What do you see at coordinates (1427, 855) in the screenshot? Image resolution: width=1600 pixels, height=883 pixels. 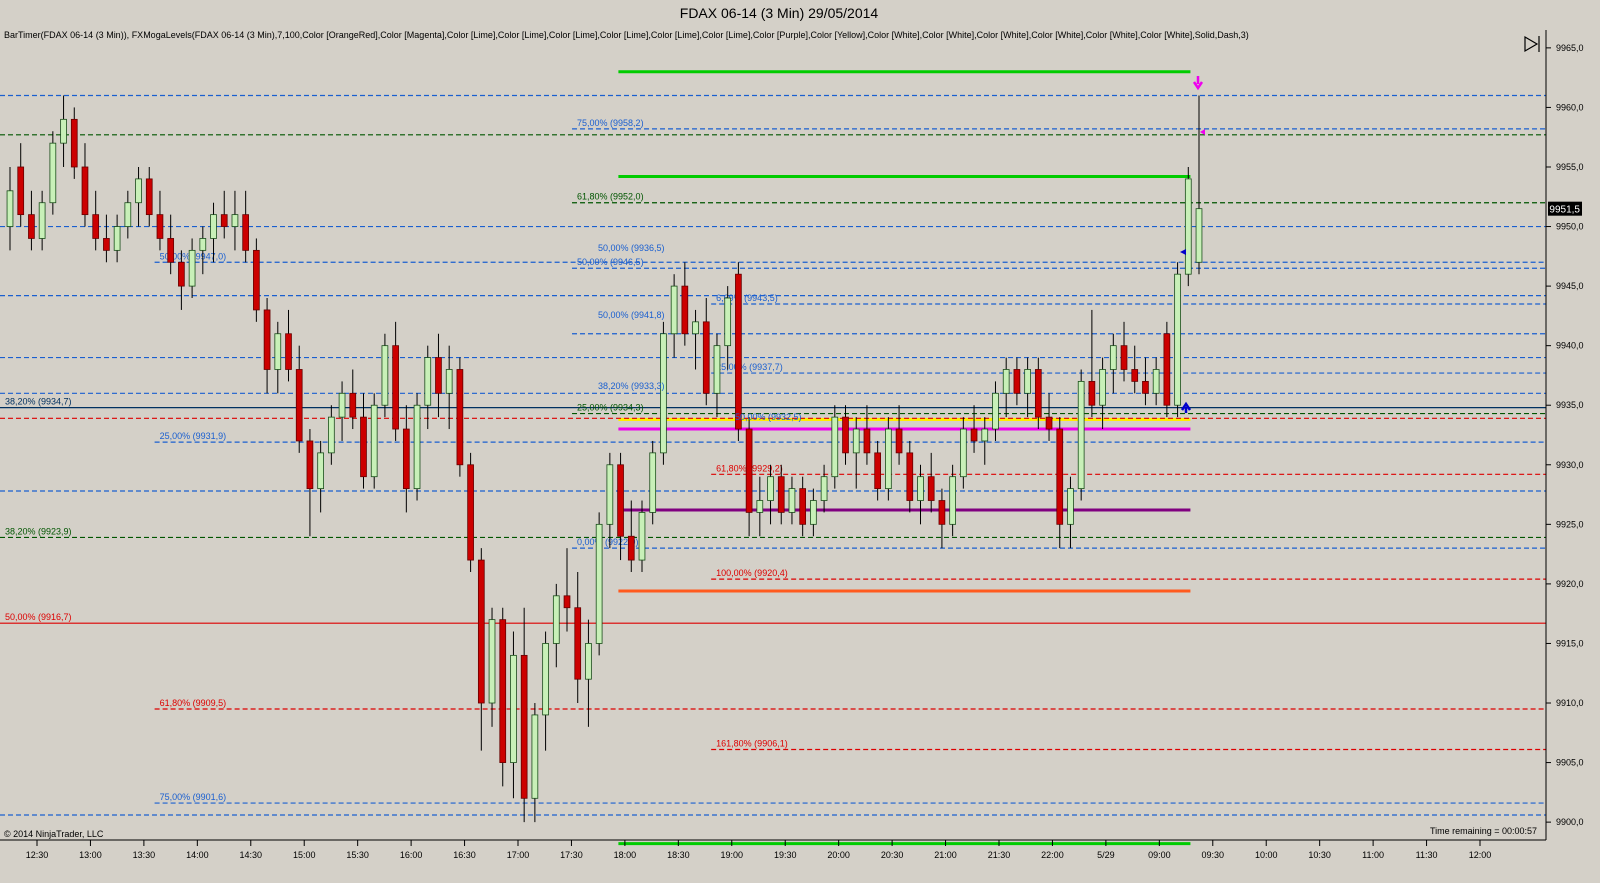 I see `time-tick-label: 11:30` at bounding box center [1427, 855].